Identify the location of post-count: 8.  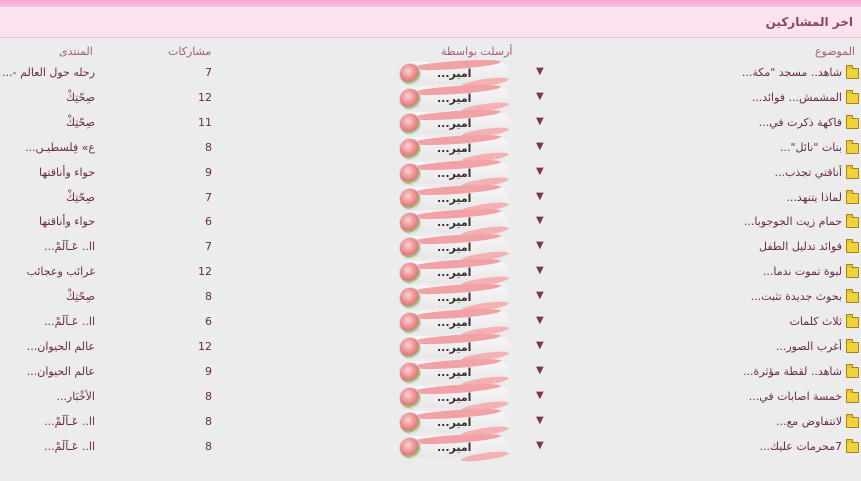
(208, 421).